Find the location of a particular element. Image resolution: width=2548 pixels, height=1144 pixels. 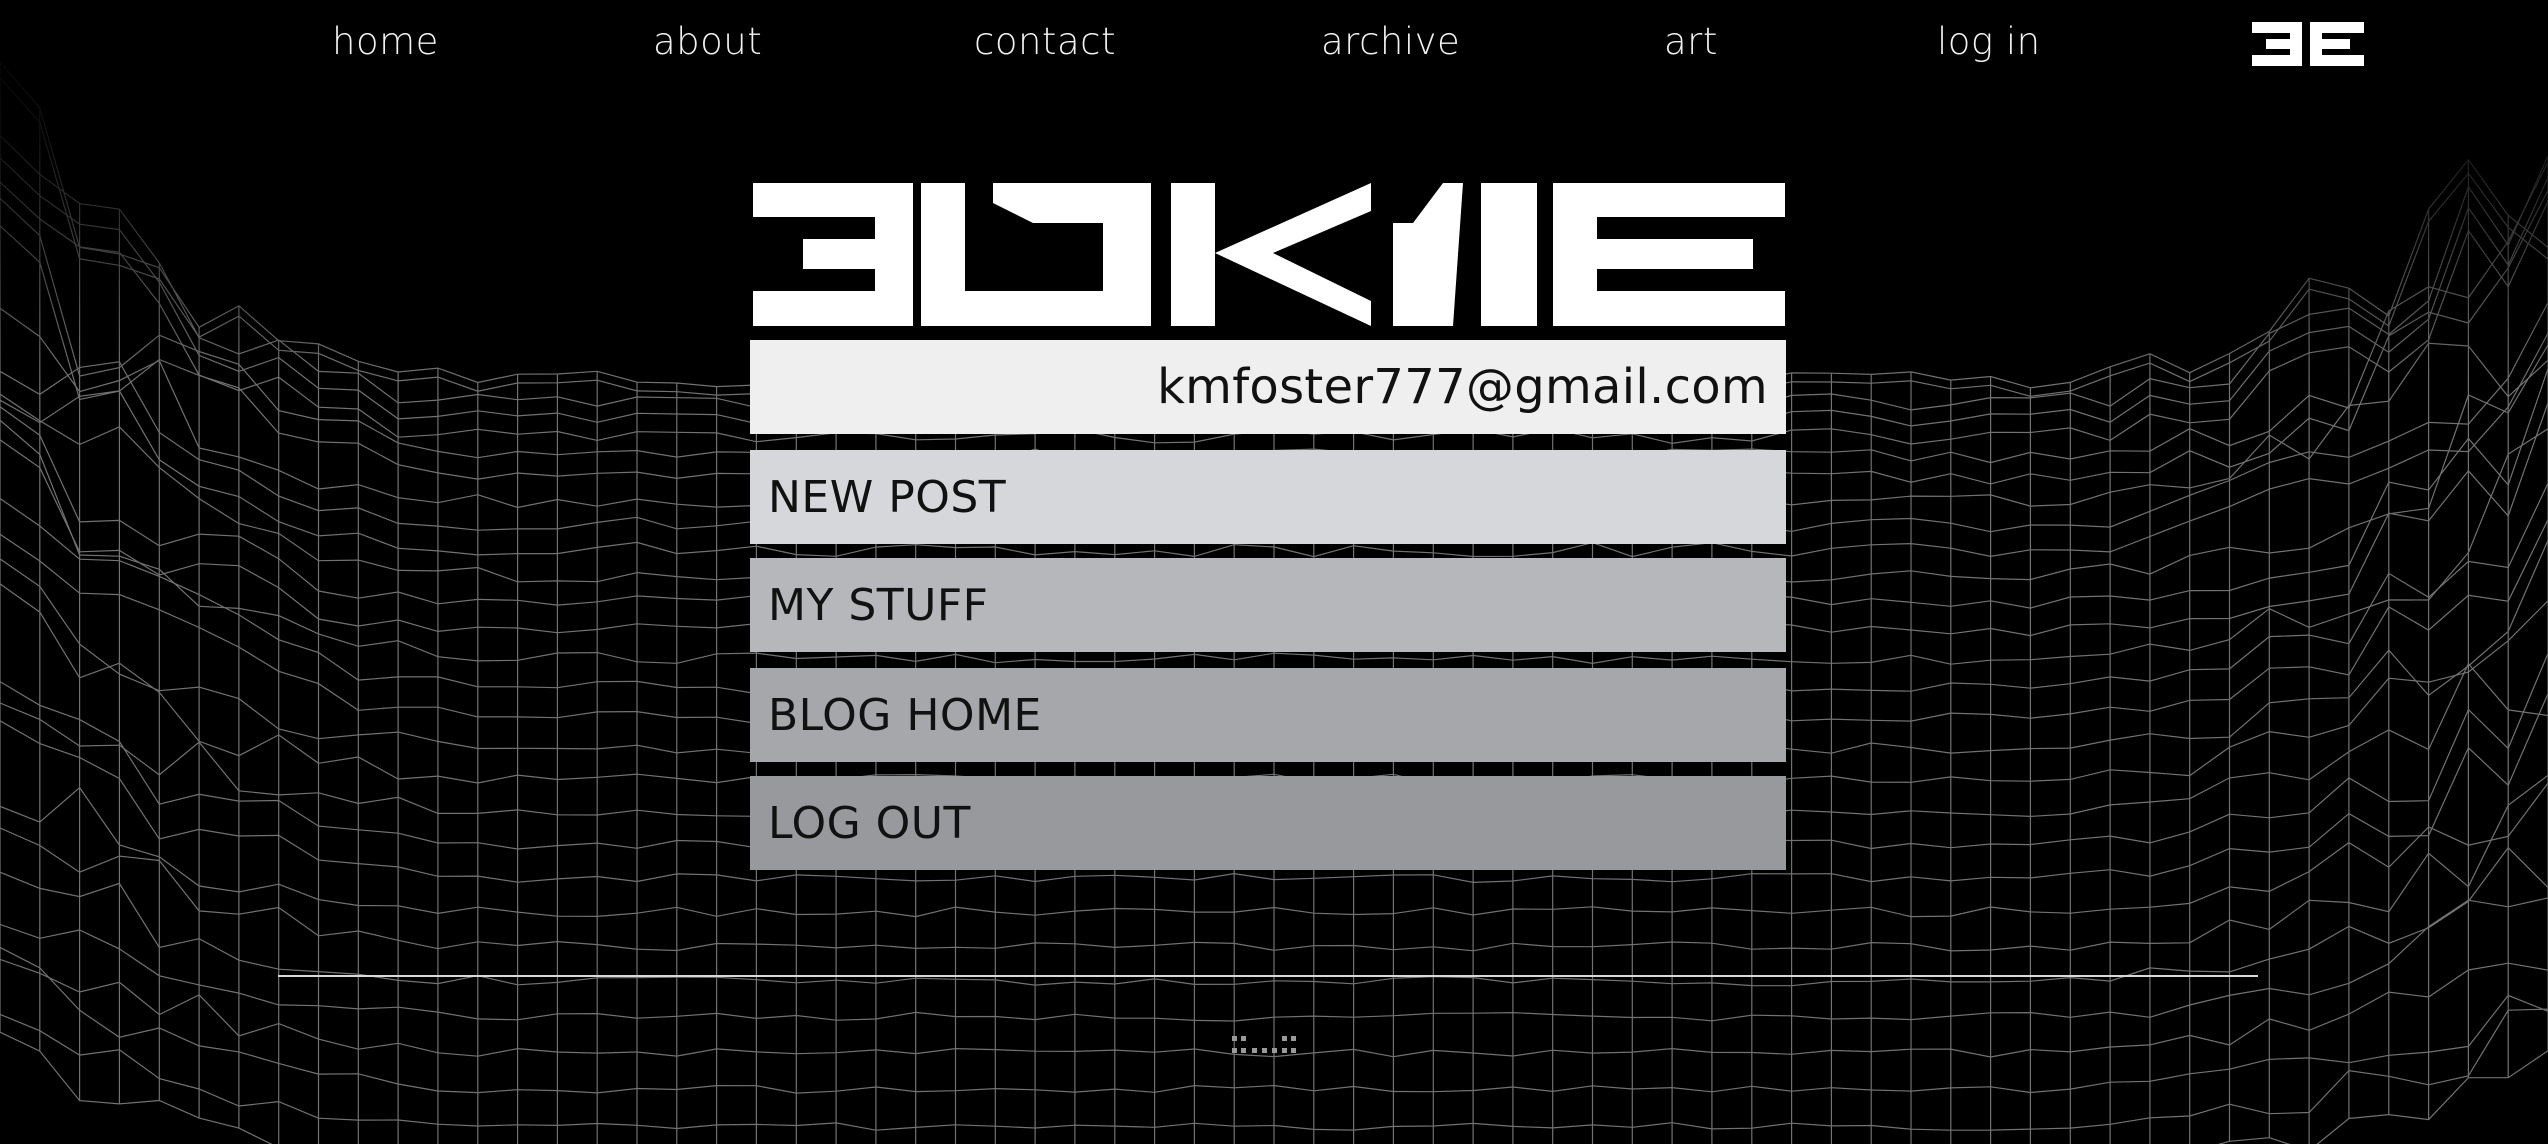

nav-contact-link: contact is located at coordinates (1045, 41).